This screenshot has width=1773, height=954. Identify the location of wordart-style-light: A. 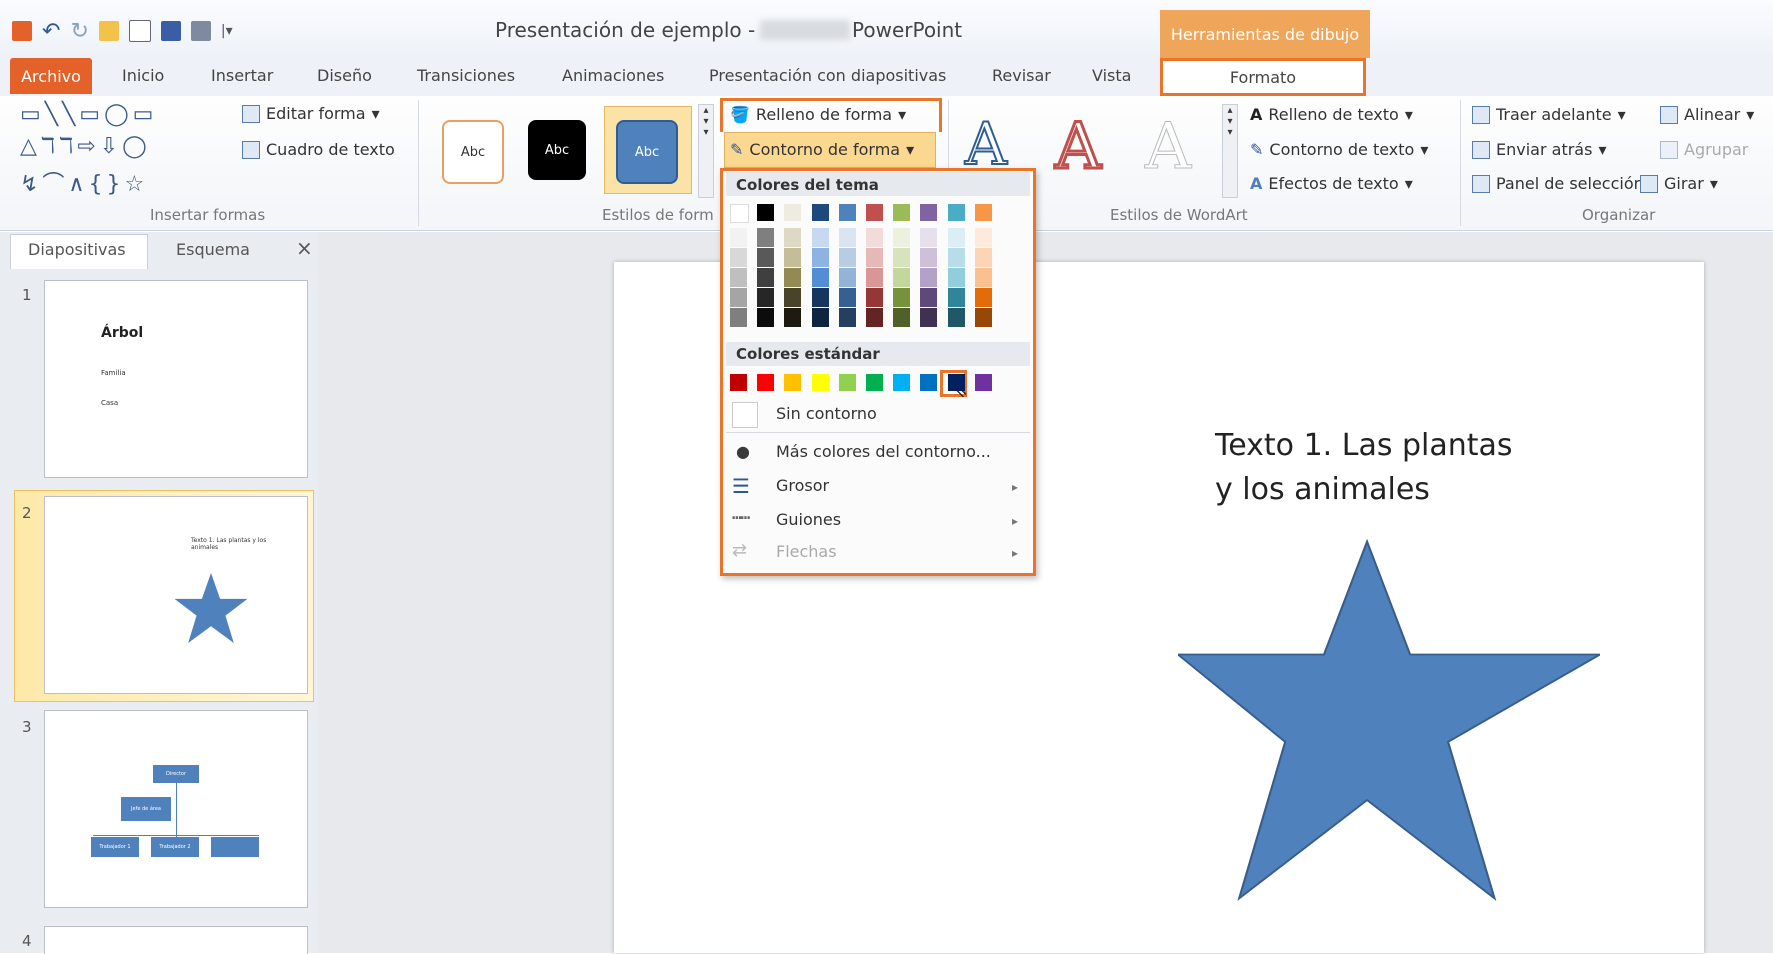
(1167, 147).